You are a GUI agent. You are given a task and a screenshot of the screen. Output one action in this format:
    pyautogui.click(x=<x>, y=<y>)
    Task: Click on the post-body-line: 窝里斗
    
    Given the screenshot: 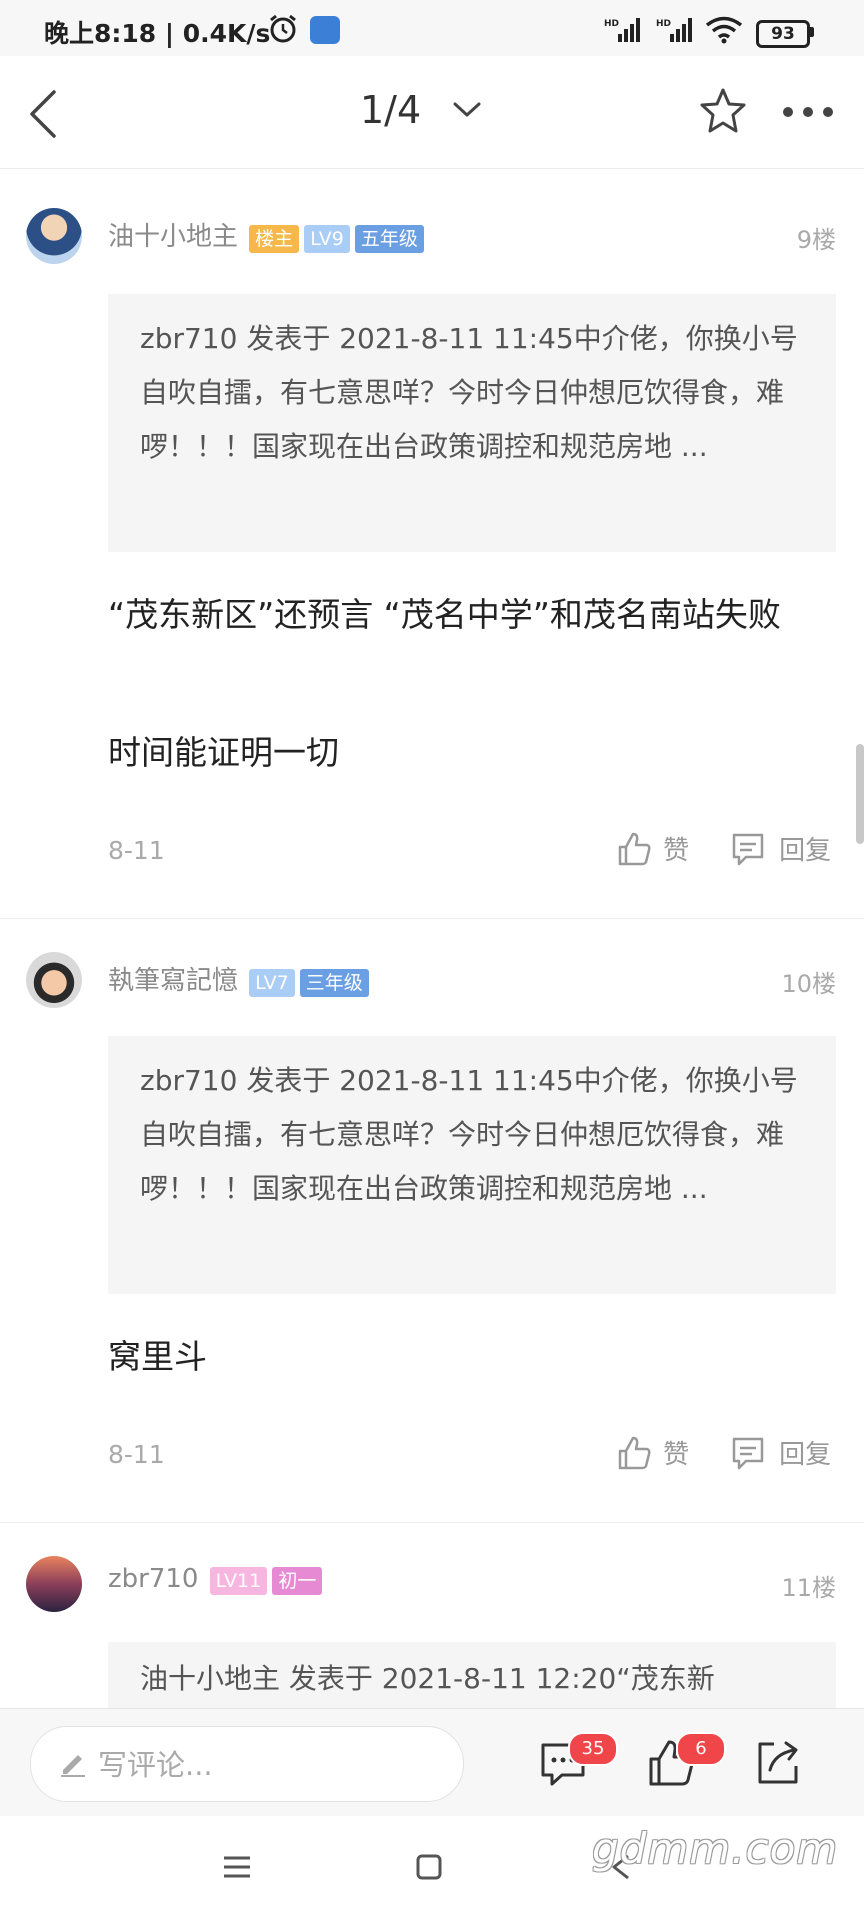 What is the action you would take?
    pyautogui.click(x=157, y=1356)
    